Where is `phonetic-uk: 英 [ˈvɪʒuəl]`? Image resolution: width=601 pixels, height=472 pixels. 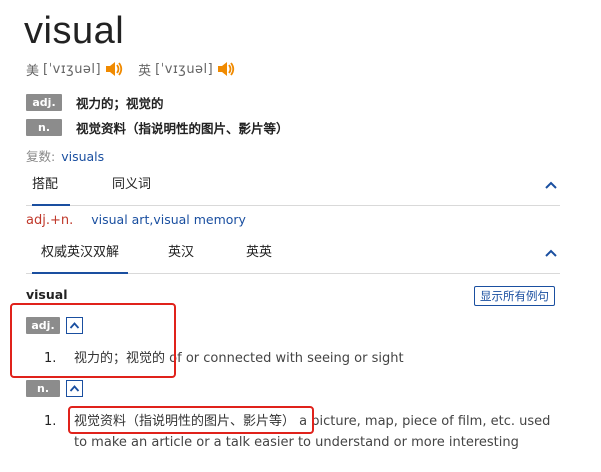
phonetic-uk: 英 [ˈvɪʒuəl] is located at coordinates (187, 69).